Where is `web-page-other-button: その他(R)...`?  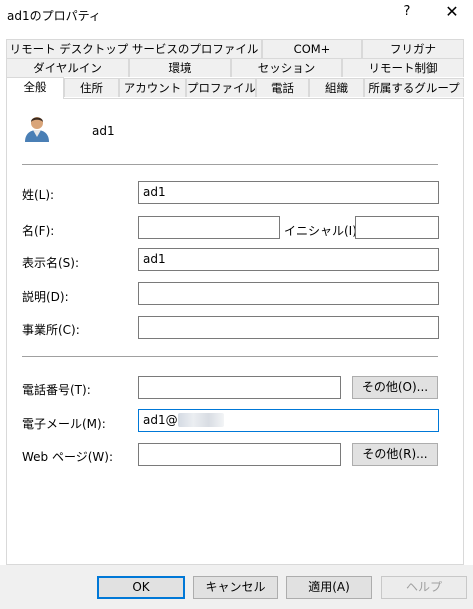 web-page-other-button: その他(R)... is located at coordinates (395, 454).